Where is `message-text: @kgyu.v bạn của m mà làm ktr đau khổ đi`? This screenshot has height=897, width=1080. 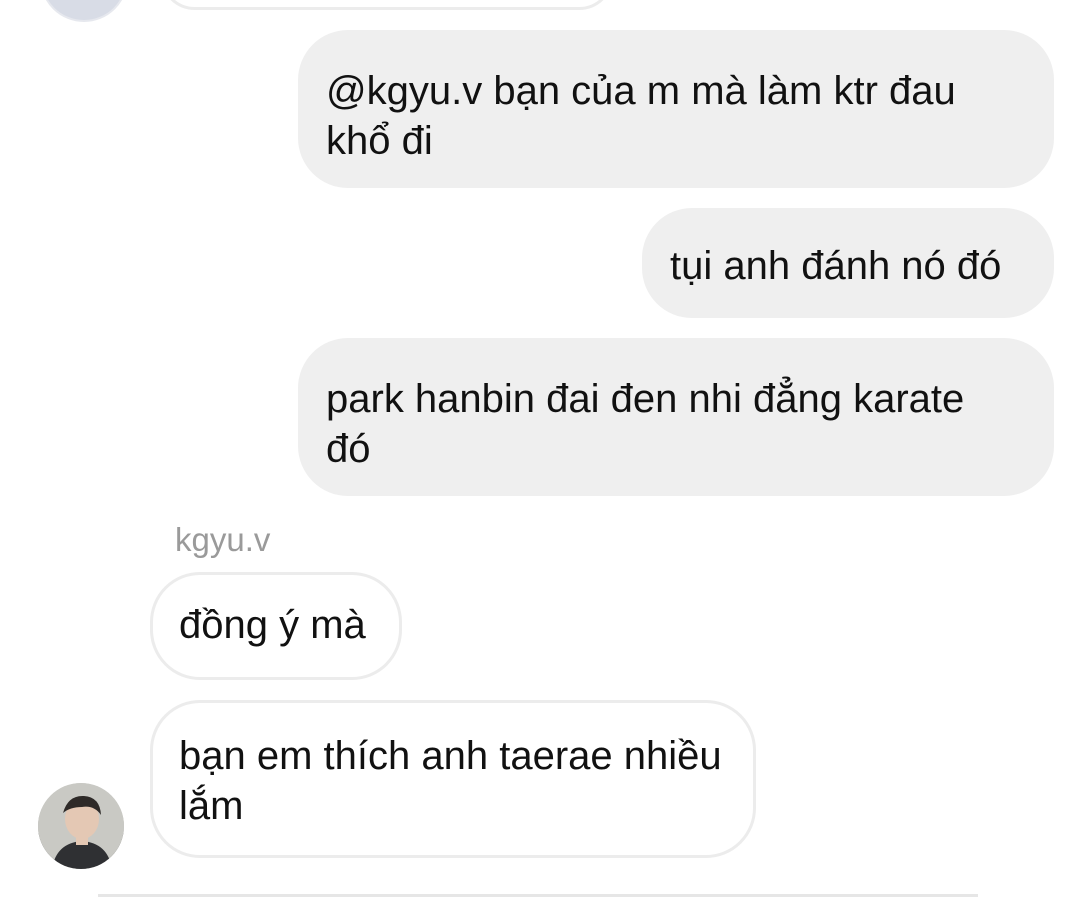 message-text: @kgyu.v bạn của m mà làm ktr đau khổ đi is located at coordinates (641, 116).